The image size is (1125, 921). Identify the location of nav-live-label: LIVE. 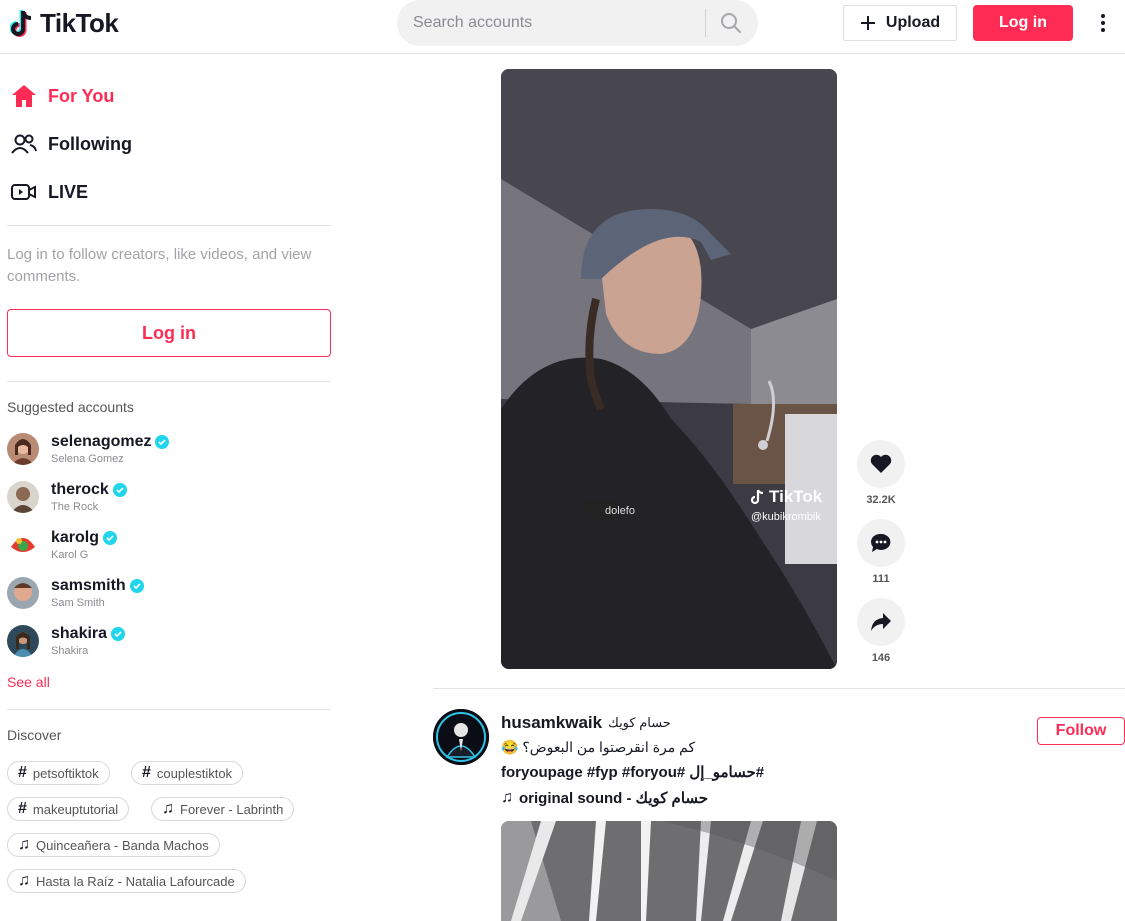
(68, 191).